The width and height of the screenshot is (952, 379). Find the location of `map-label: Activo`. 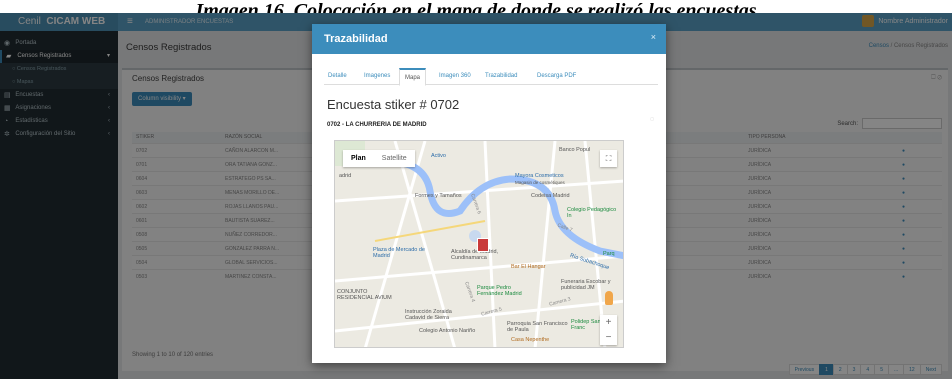

map-label: Activo is located at coordinates (438, 156).